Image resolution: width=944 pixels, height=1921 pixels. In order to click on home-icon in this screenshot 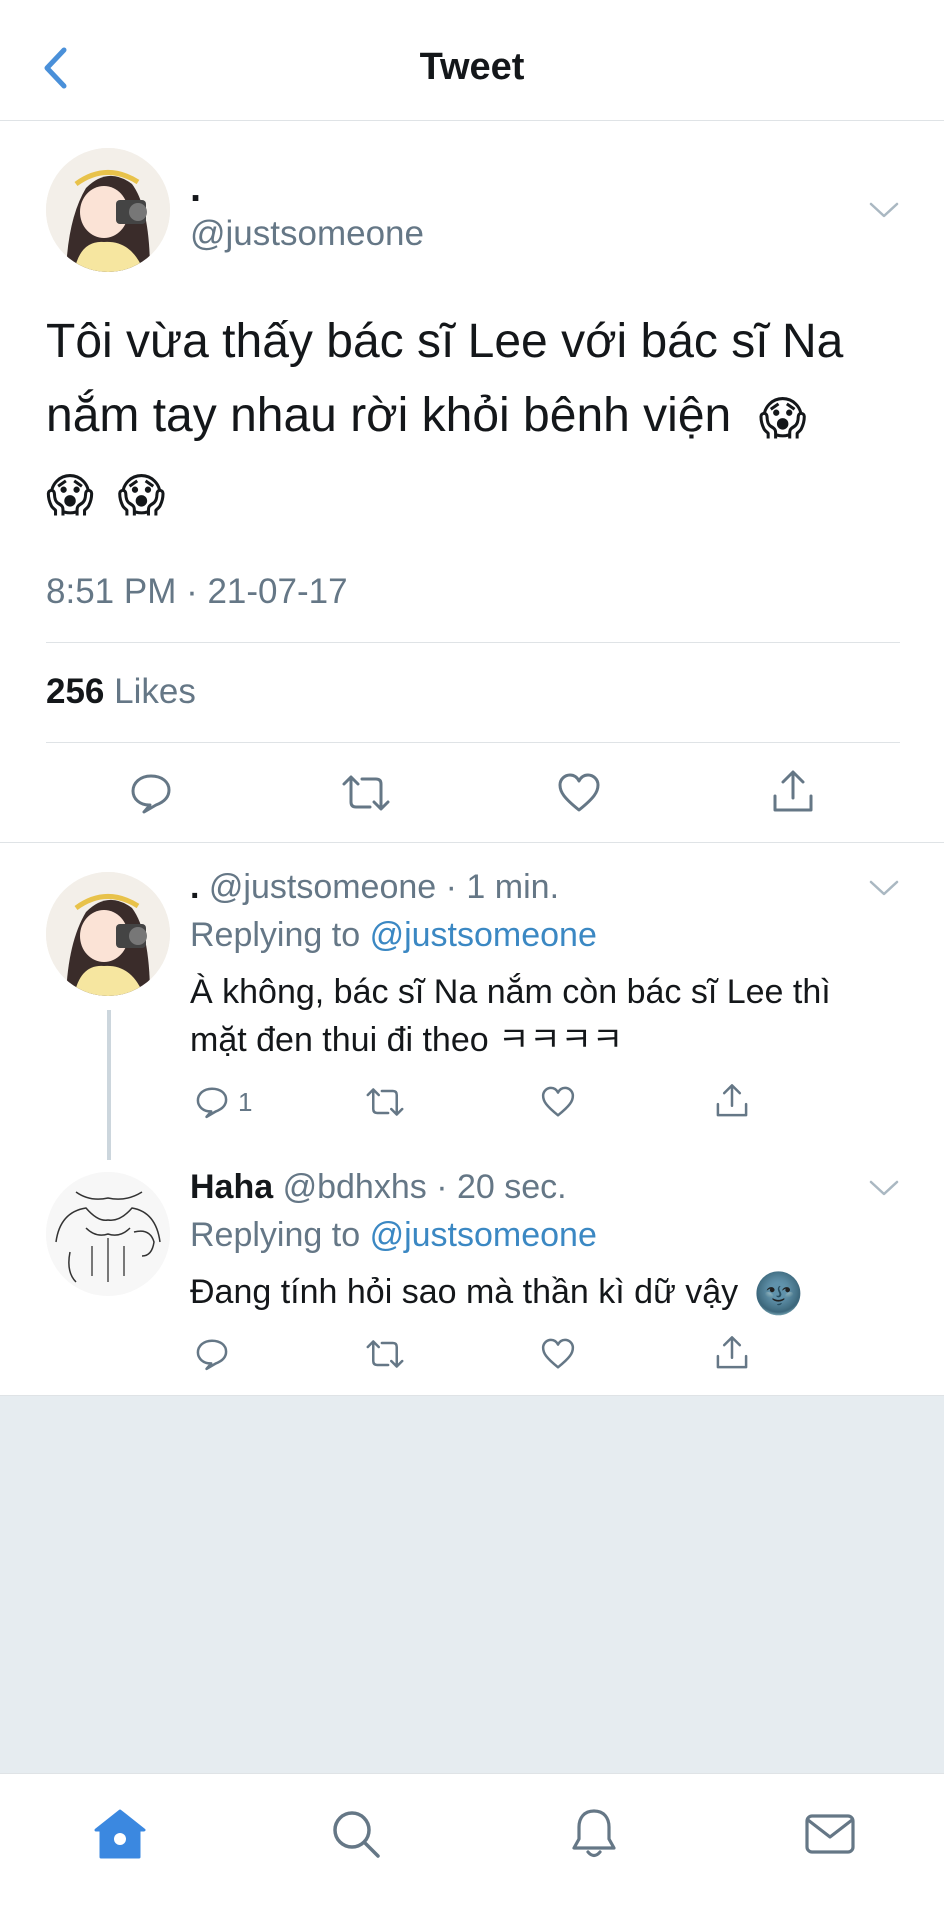, I will do `click(120, 1834)`.